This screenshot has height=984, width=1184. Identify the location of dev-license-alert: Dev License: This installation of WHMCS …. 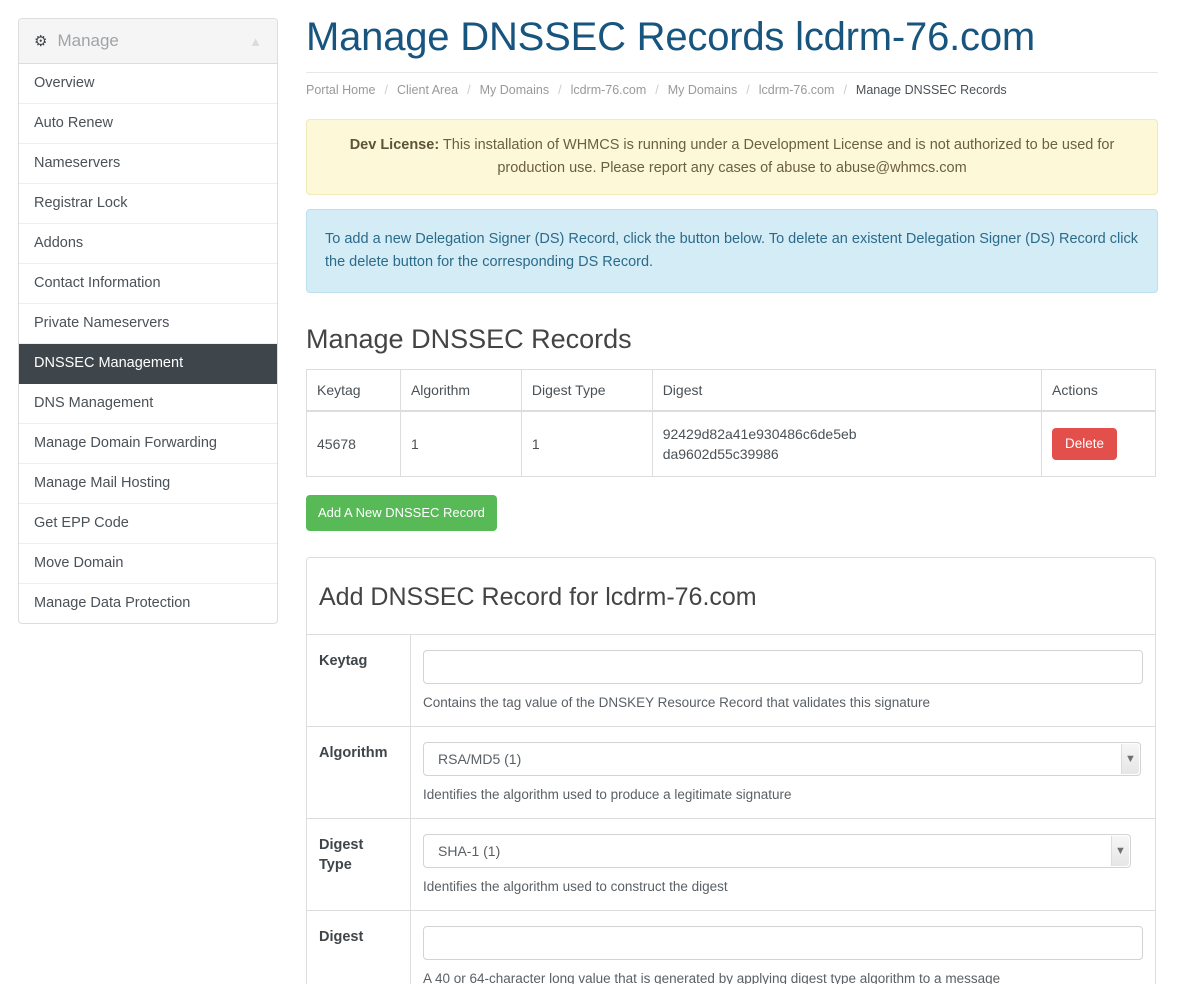
(732, 157).